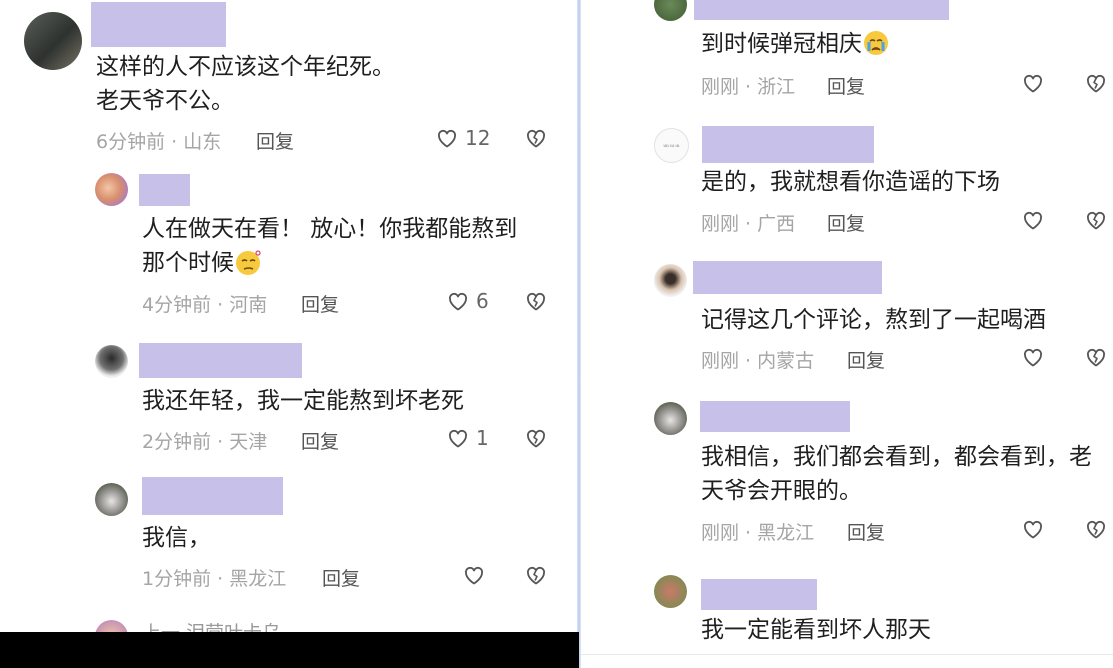  I want to click on like-button: 12, so click(462, 138).